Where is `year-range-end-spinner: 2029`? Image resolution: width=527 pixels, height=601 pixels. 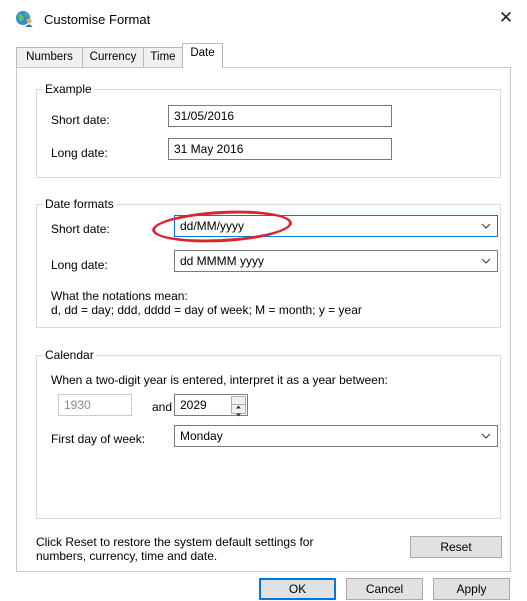 year-range-end-spinner: 2029 is located at coordinates (211, 405).